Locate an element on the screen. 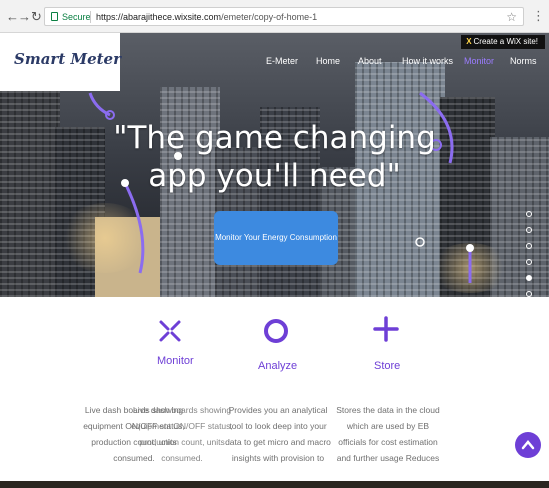  forward-icon: → is located at coordinates (24, 16).